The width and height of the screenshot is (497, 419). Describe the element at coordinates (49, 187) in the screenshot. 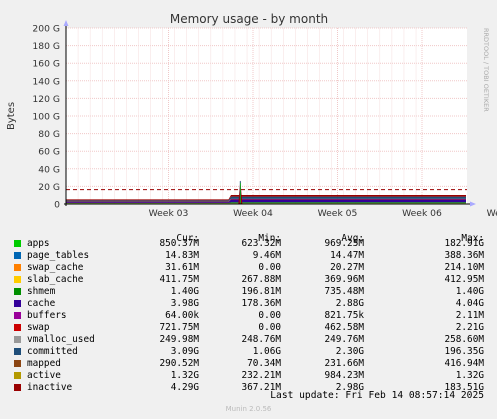

I see `y-tick-label: 20 G` at that location.